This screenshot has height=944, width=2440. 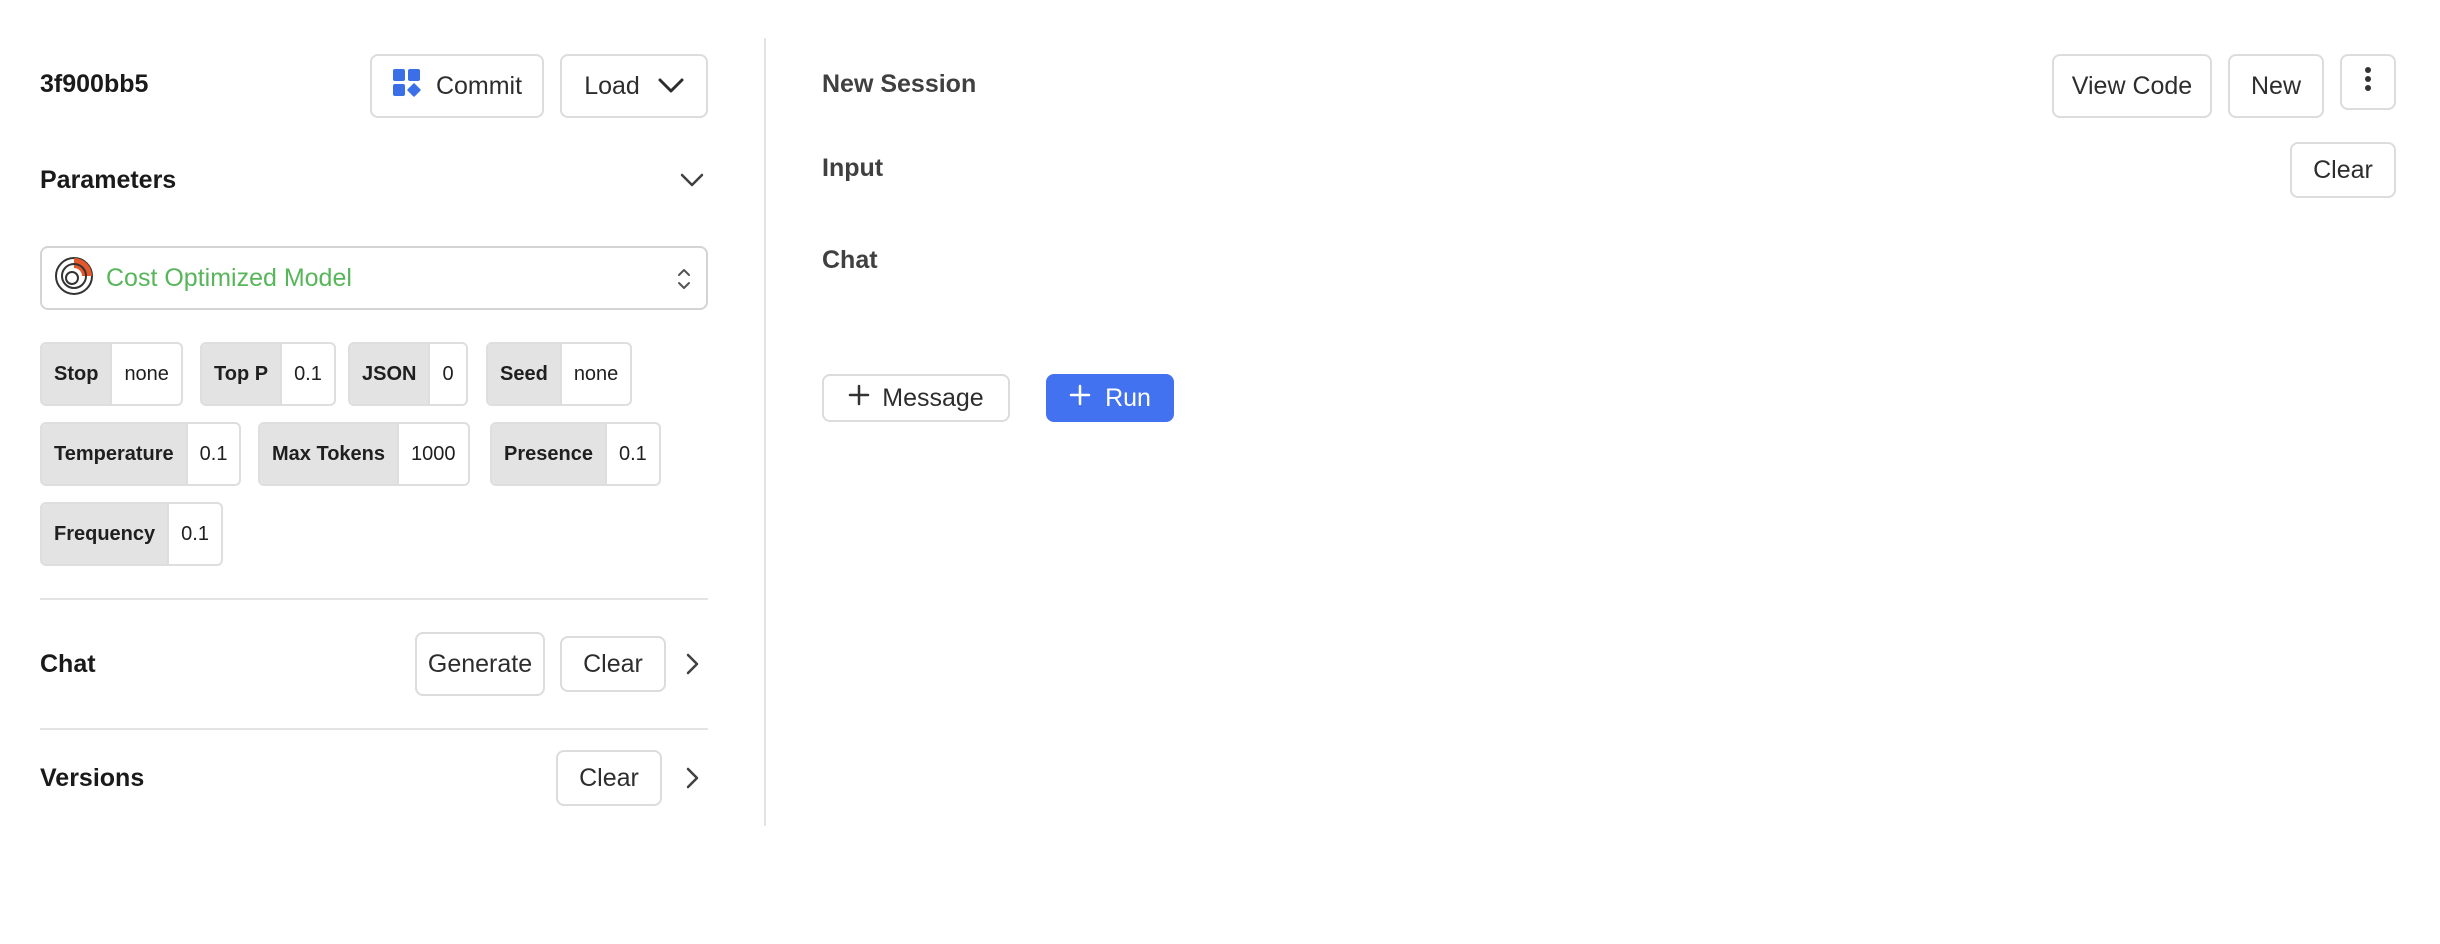 I want to click on more-options-button, so click(x=2368, y=82).